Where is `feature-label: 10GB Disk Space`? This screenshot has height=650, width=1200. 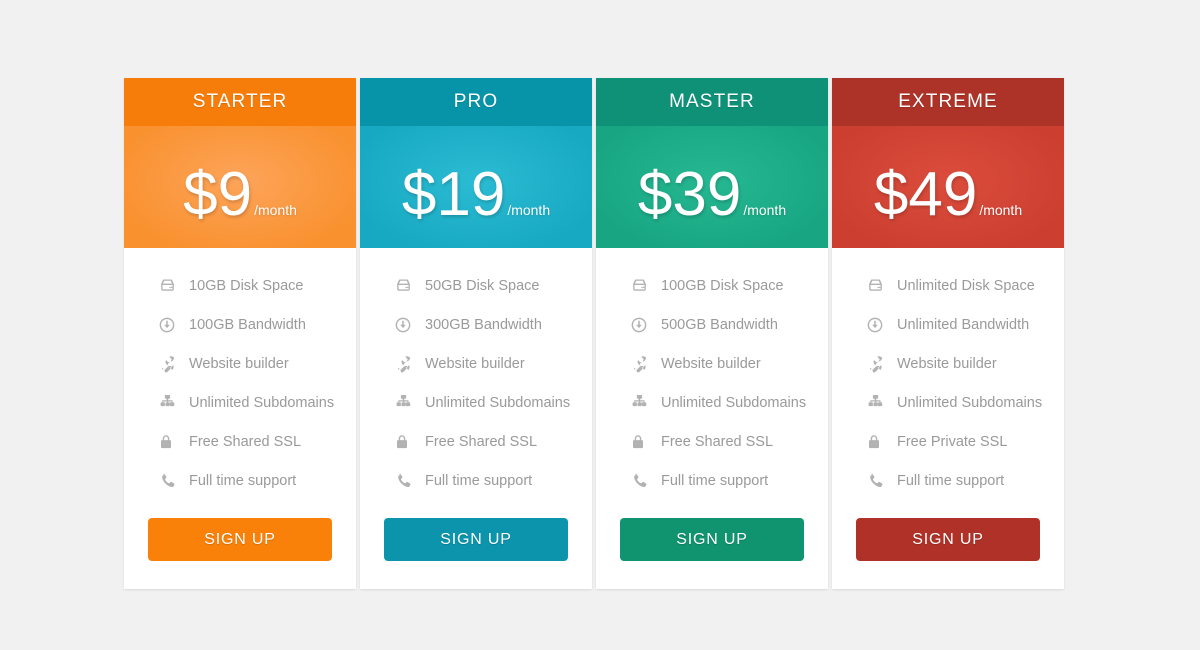 feature-label: 10GB Disk Space is located at coordinates (246, 285).